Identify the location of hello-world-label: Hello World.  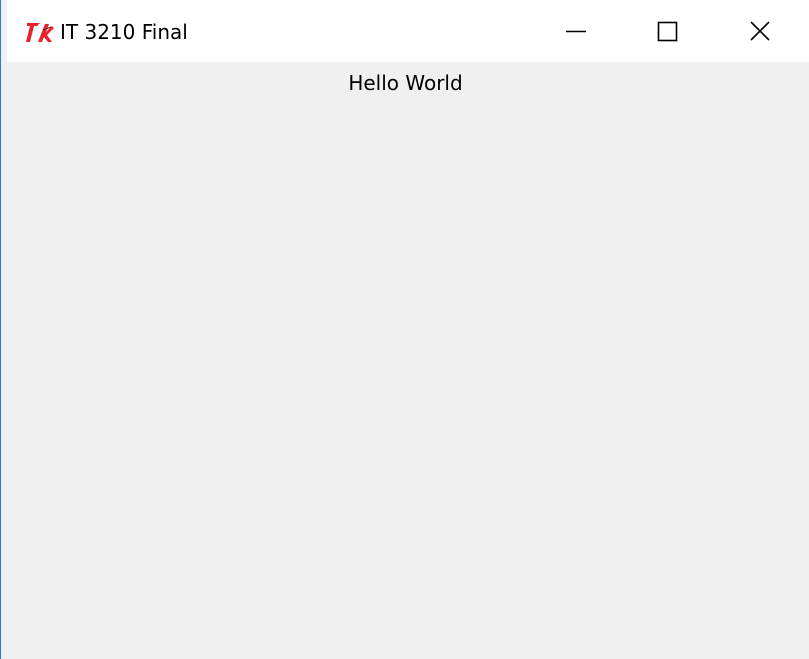
(405, 83).